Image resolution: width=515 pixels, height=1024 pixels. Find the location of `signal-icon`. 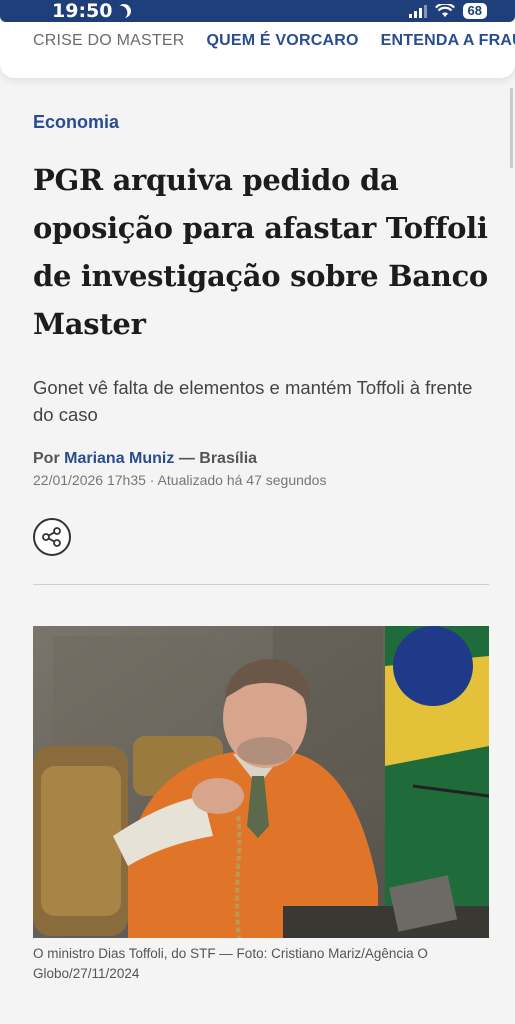

signal-icon is located at coordinates (417, 11).